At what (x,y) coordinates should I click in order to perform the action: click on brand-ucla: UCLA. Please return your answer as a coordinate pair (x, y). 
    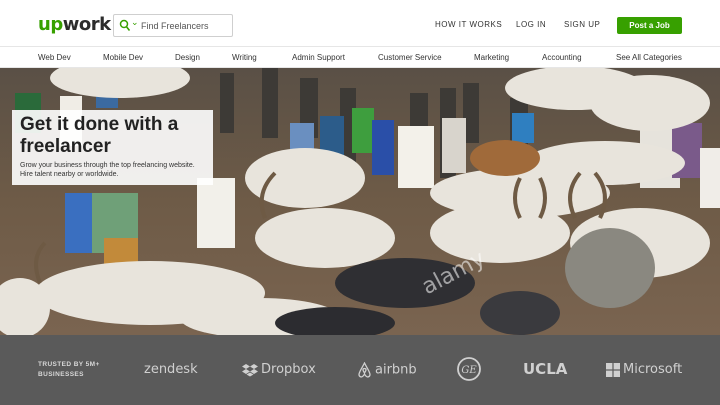
    Looking at the image, I should click on (545, 369).